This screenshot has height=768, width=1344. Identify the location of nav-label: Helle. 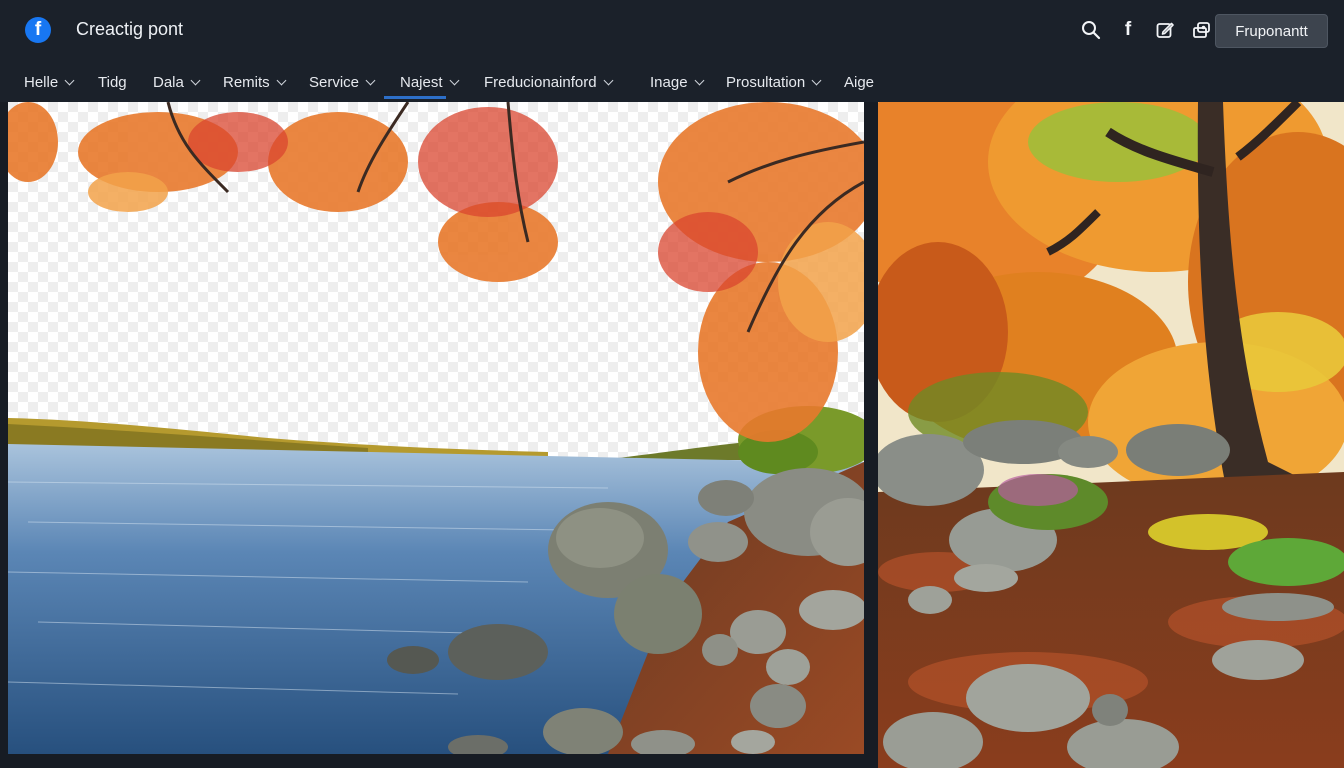
(41, 82).